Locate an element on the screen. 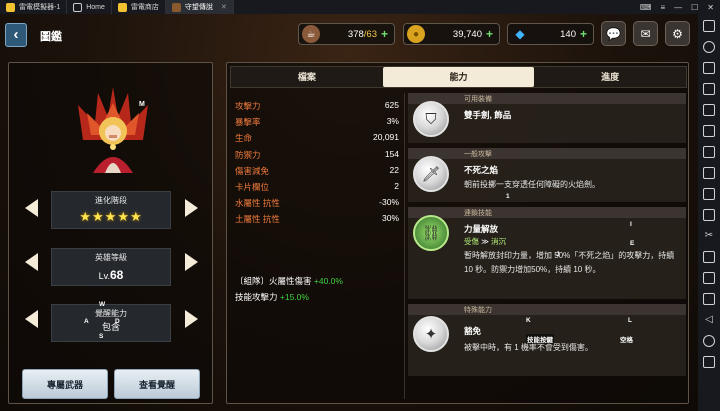  stat-name: 防禦力 is located at coordinates (248, 154).